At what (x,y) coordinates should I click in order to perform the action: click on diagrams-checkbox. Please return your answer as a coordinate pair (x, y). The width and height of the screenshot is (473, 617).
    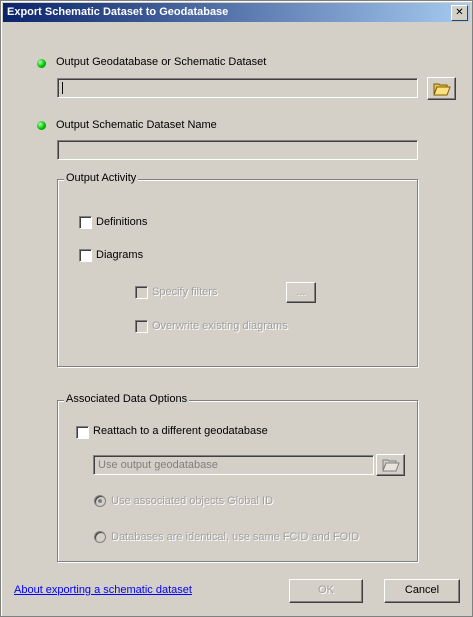
    Looking at the image, I should click on (85, 255).